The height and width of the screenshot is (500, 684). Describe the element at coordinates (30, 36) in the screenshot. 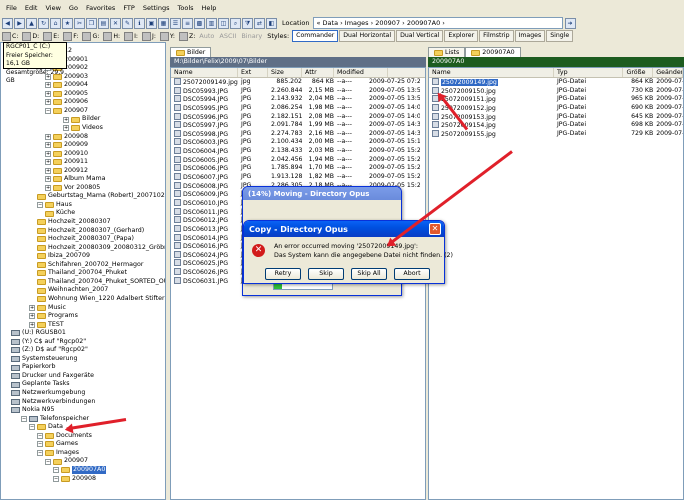

I see `drive-button-d: D:` at that location.